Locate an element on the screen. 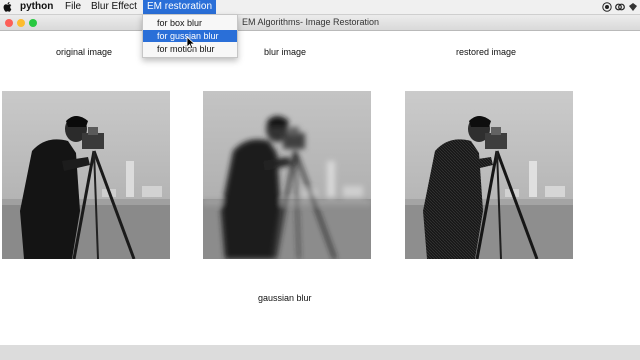 The image size is (640, 360). desktop-bottom-strip is located at coordinates (320, 352).